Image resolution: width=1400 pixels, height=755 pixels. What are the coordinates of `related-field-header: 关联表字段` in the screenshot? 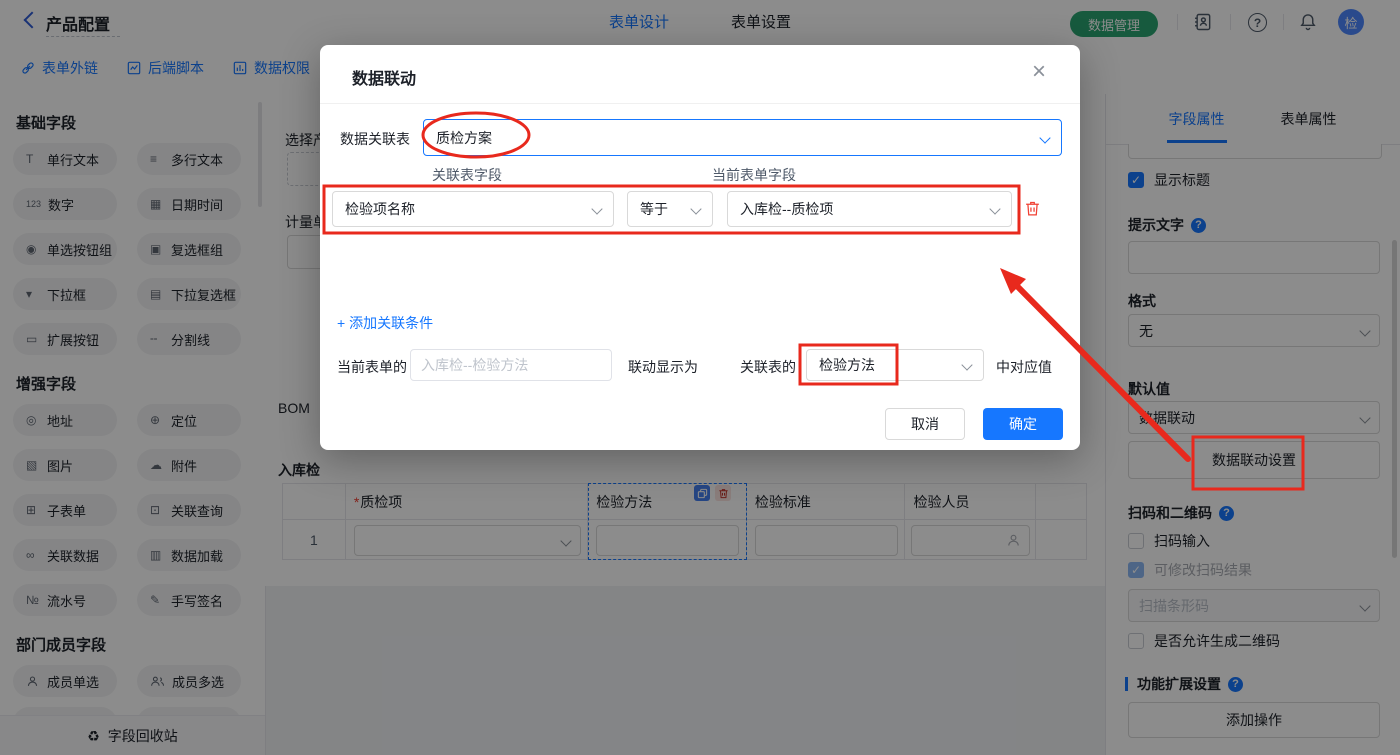 It's located at (467, 175).